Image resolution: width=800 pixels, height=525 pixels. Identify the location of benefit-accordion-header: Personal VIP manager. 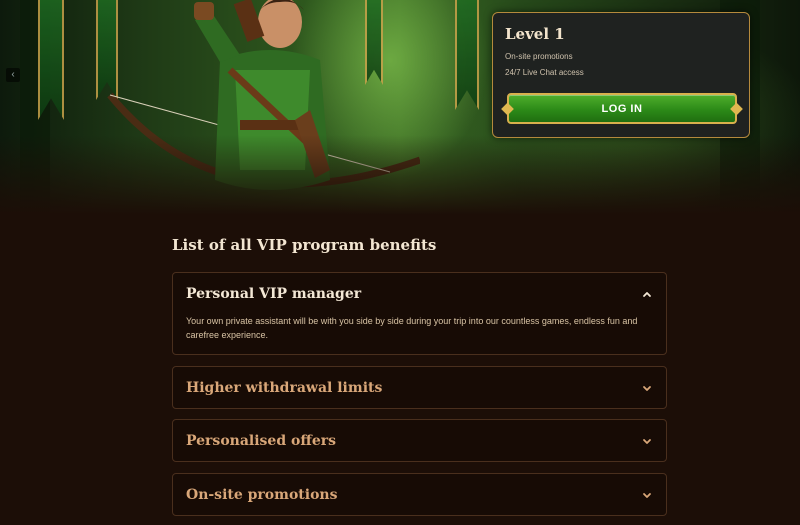
(419, 294).